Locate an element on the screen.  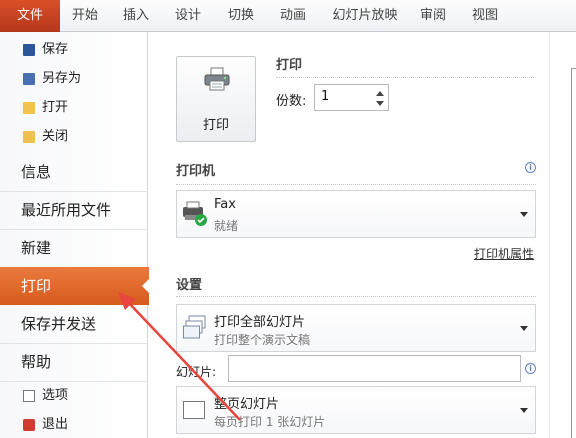
layout-dropdown: 整页幻灯片 每页打印 1 张幻灯片 is located at coordinates (356, 410).